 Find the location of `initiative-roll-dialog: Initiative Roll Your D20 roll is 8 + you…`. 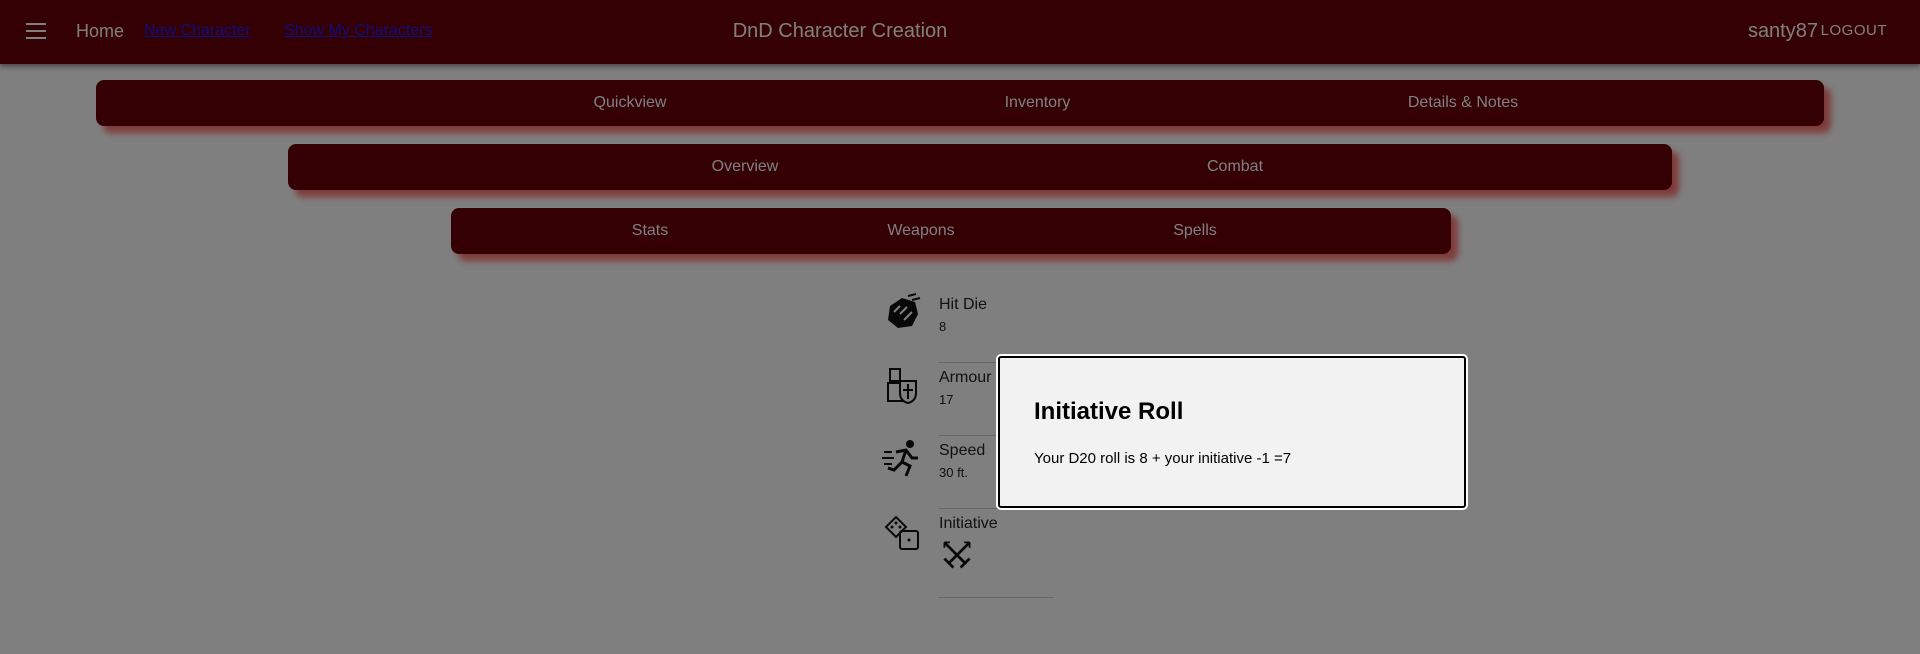

initiative-roll-dialog: Initiative Roll Your D20 roll is 8 + you… is located at coordinates (1232, 432).